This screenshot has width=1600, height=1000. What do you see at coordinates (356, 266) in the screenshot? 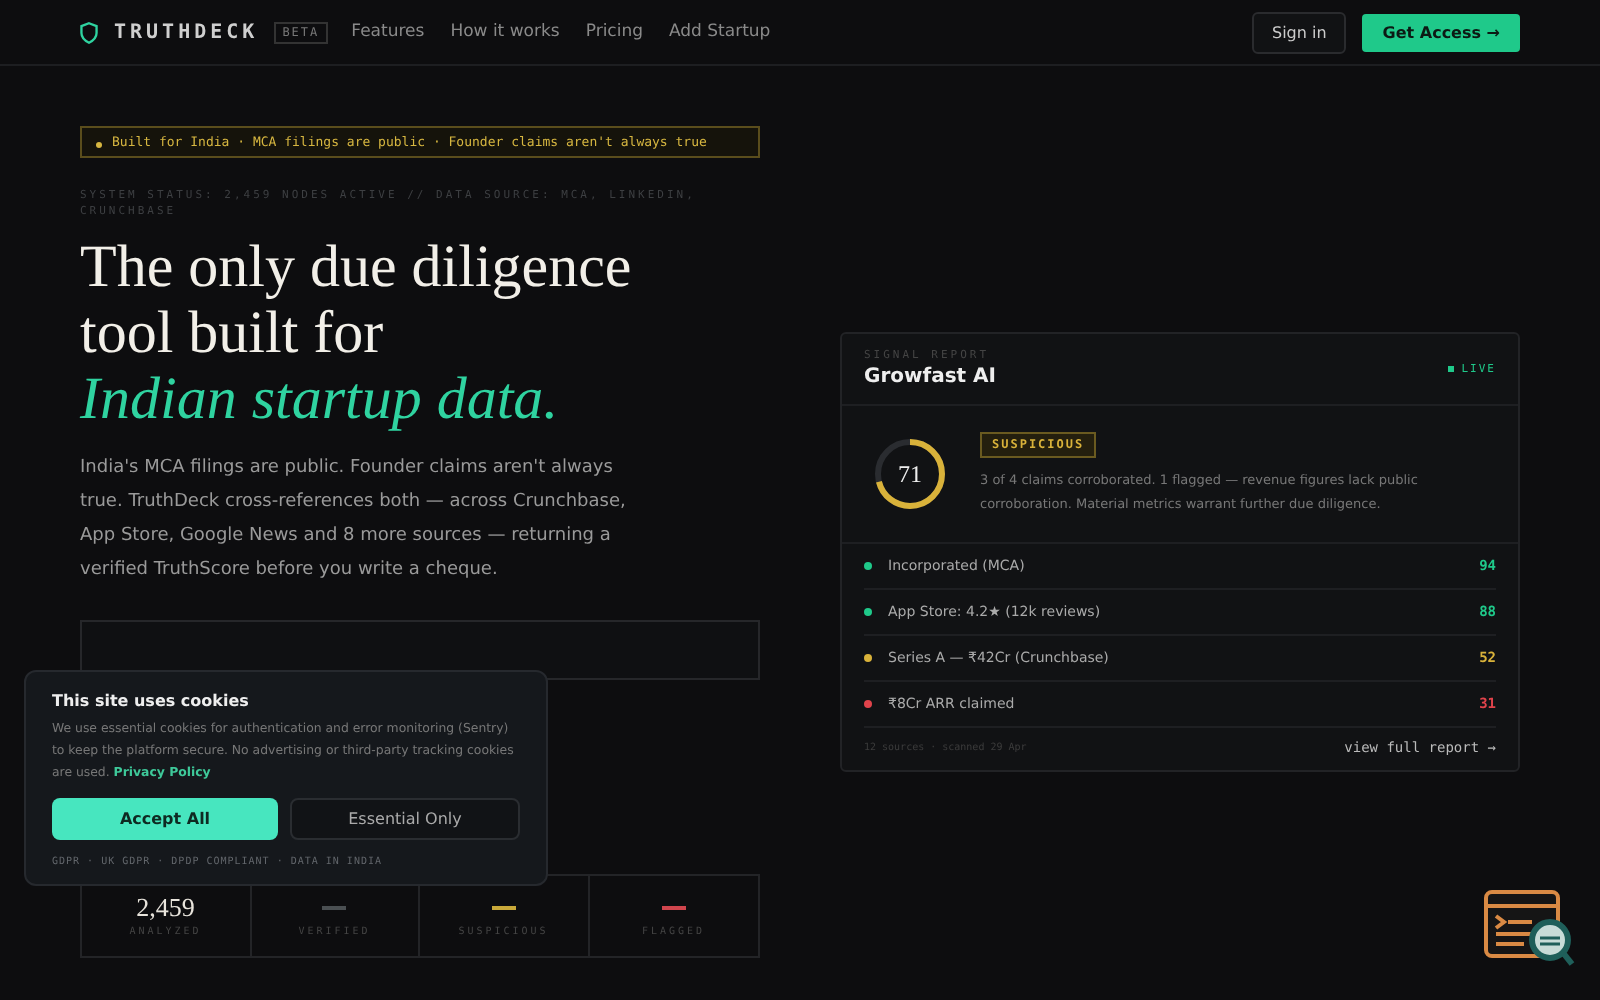
I see `headline: The only due diligence` at bounding box center [356, 266].